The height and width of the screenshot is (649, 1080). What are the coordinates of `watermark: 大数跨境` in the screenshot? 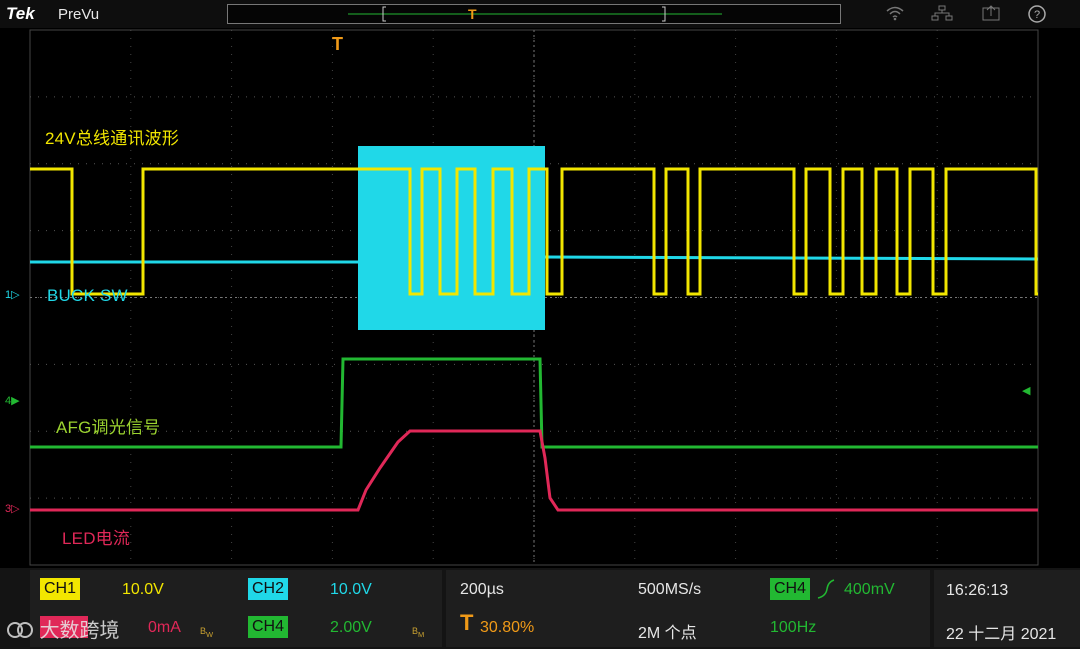 It's located at (63, 628).